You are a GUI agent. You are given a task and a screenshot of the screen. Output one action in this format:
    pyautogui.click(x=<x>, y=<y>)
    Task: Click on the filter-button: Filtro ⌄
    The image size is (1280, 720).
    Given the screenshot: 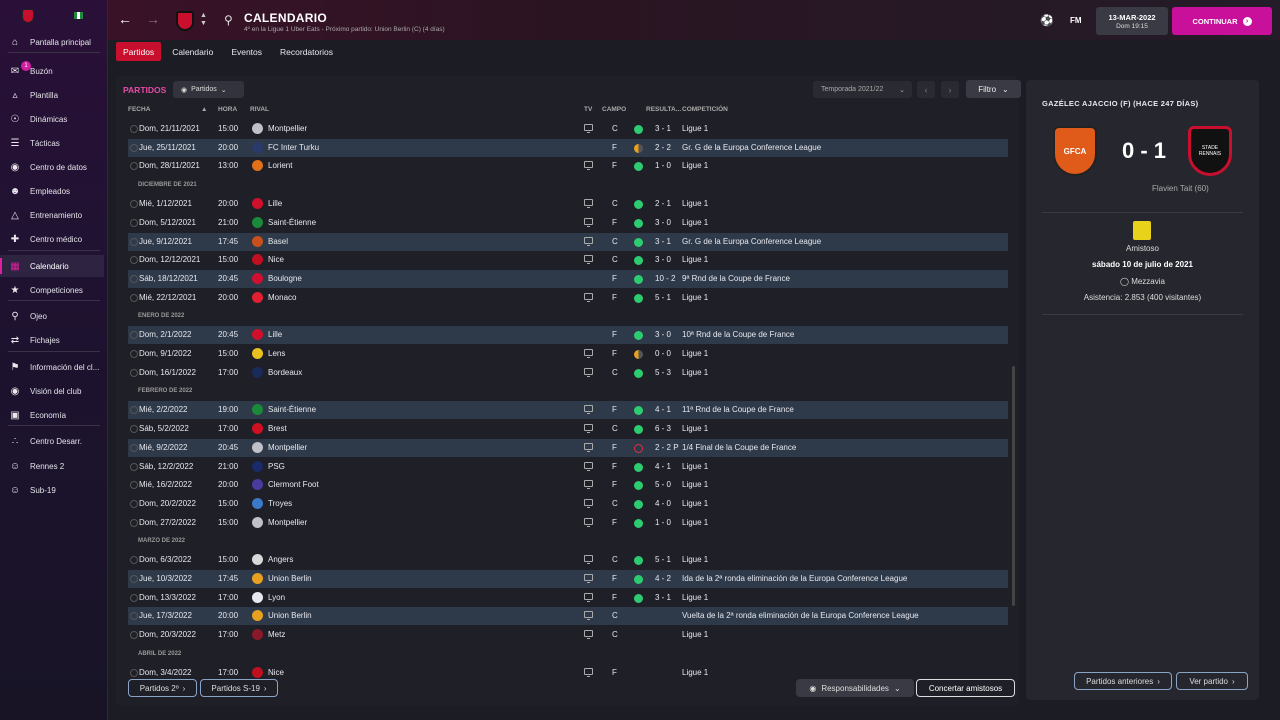 What is the action you would take?
    pyautogui.click(x=993, y=89)
    